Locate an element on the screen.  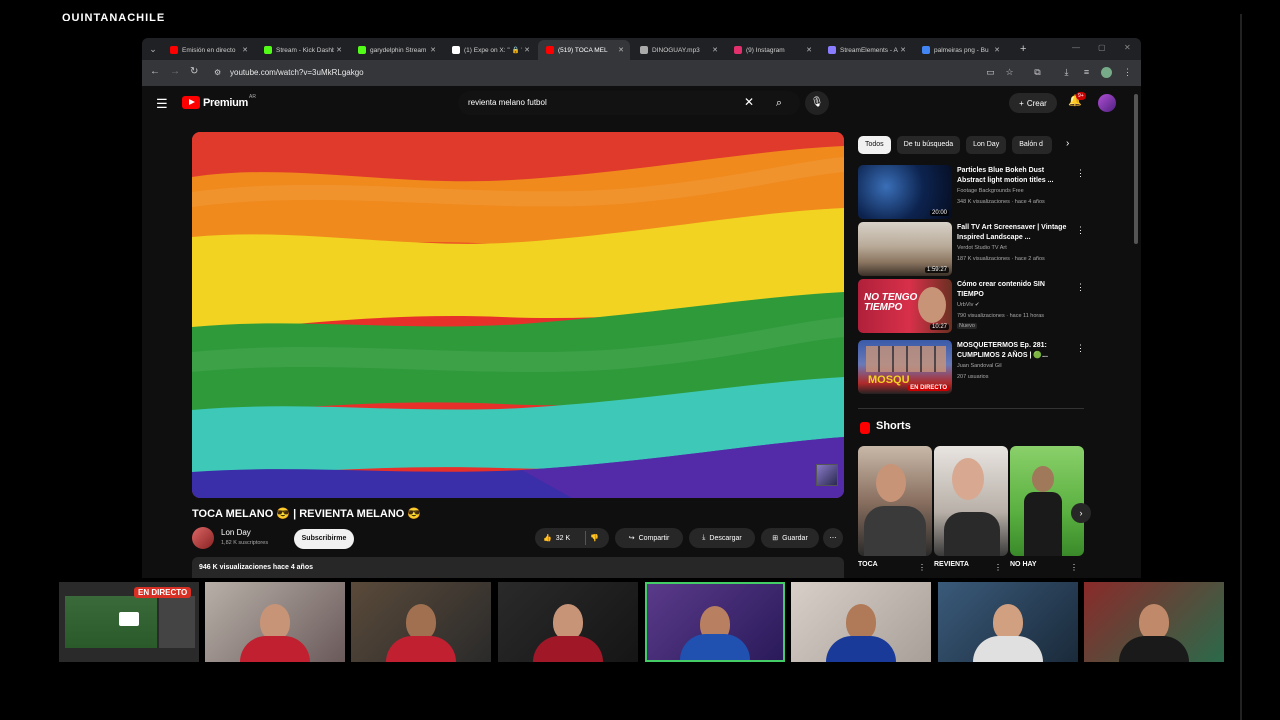
tab-search-icon: ⌄ is located at coordinates (153, 49).